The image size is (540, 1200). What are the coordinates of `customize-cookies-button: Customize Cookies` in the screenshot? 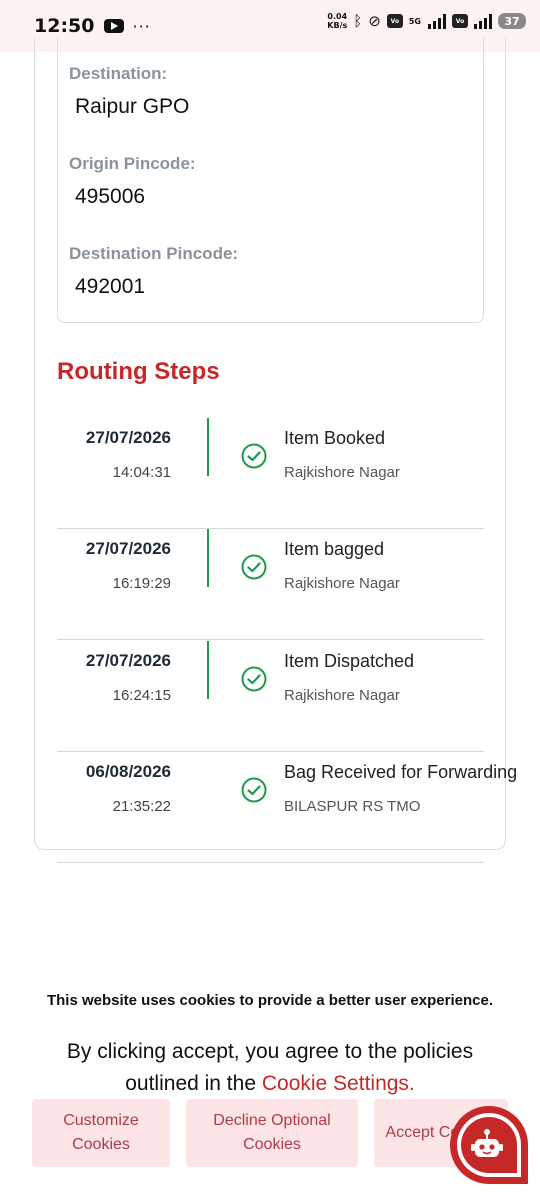 It's located at (101, 1133).